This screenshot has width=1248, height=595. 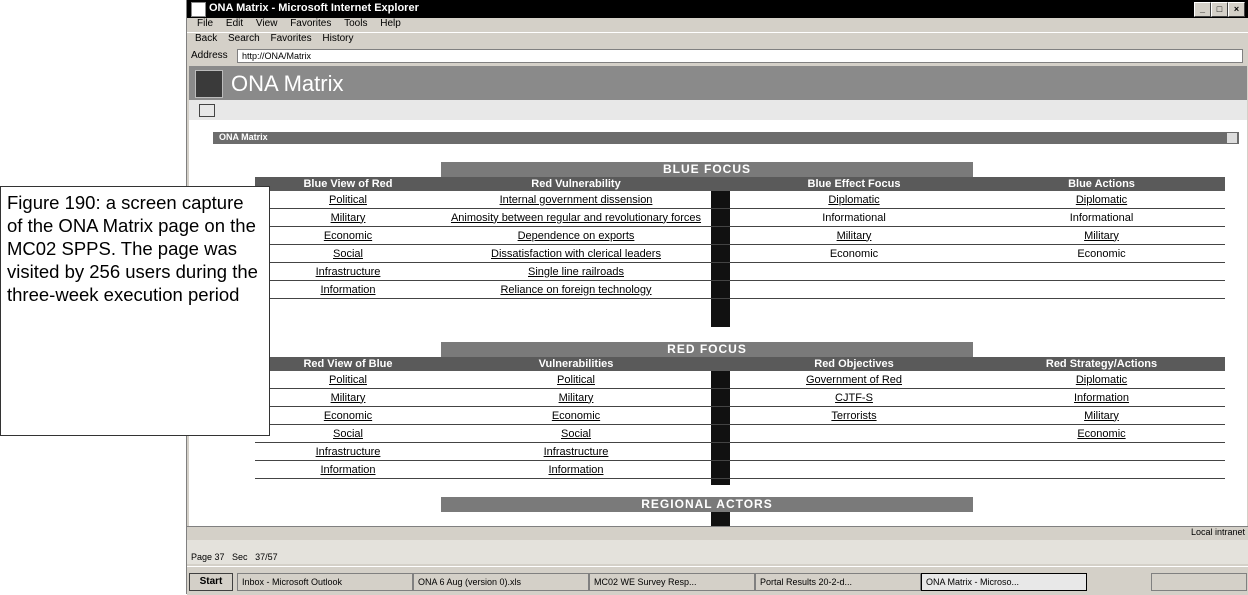 I want to click on taskbar-item: ONA 6 Aug (version 0).xls, so click(x=501, y=582).